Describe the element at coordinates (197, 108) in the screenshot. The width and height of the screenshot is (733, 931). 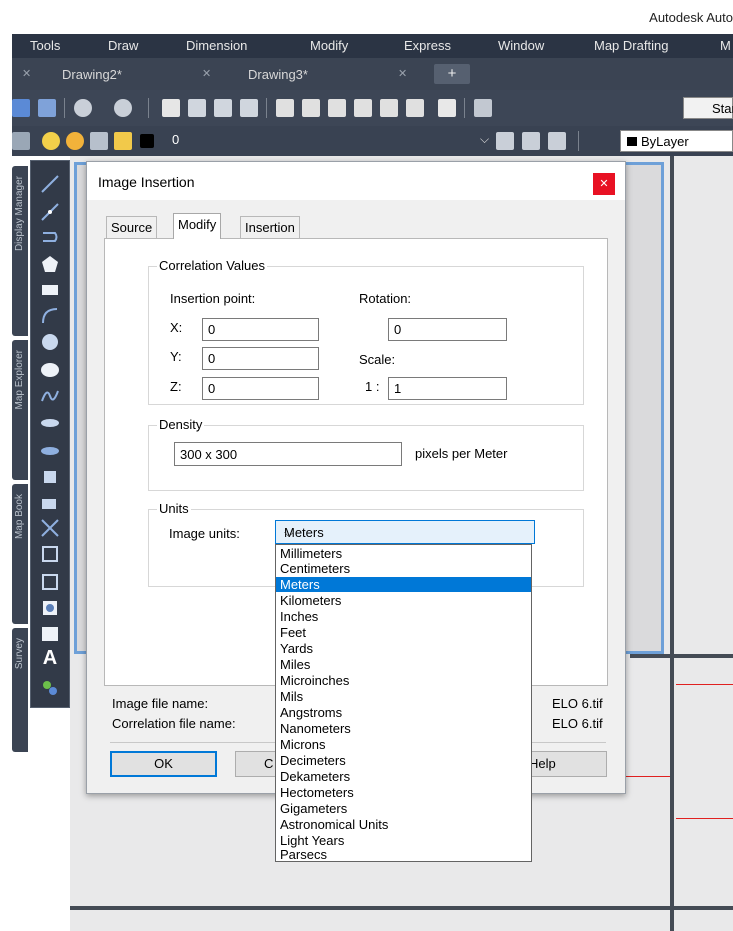
I see `zoom-realtime-icon` at that location.